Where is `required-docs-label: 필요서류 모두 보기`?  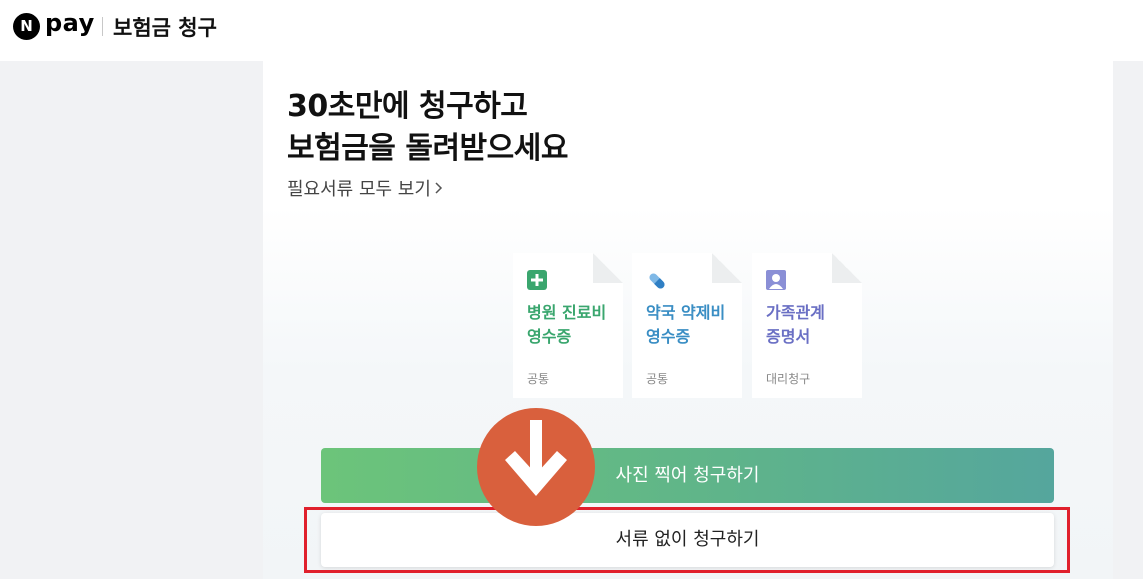 required-docs-label: 필요서류 모두 보기 is located at coordinates (359, 189).